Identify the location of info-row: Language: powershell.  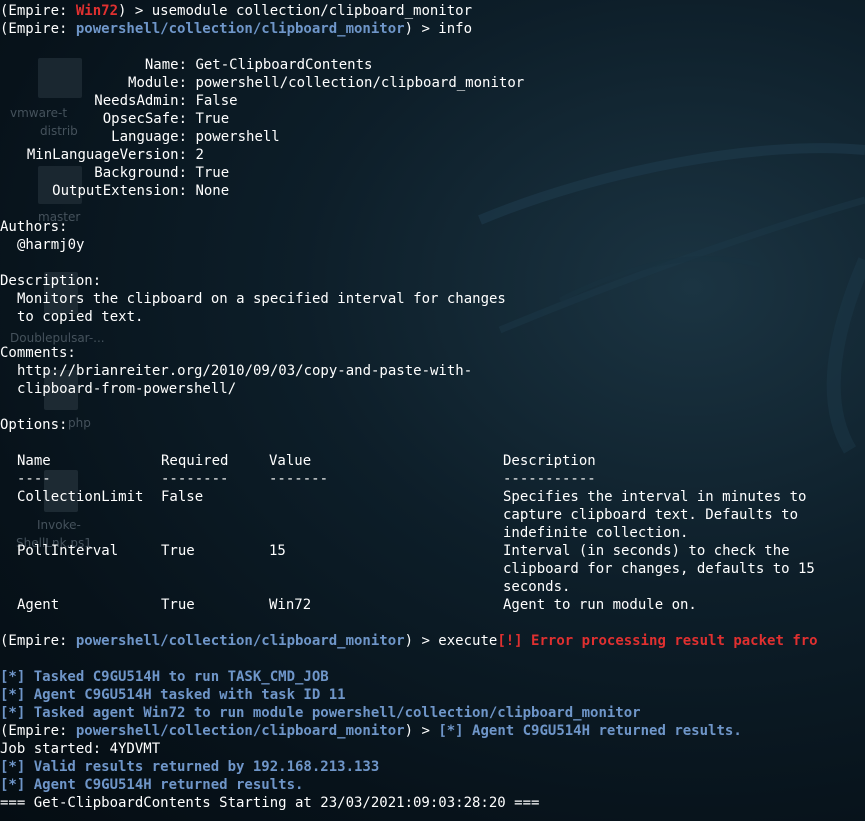
(195, 137).